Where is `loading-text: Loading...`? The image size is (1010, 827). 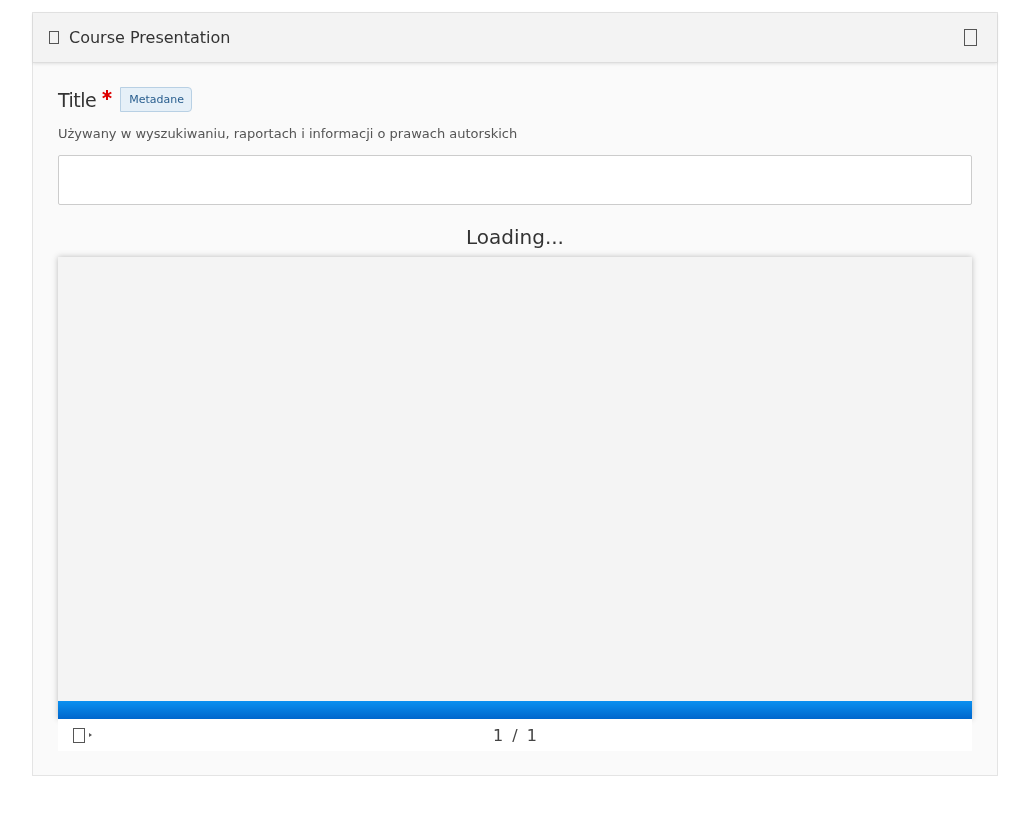
loading-text: Loading... is located at coordinates (515, 237).